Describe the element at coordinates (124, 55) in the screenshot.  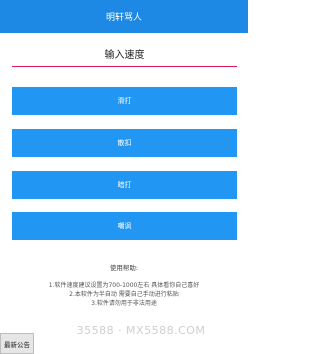
I see `speed-input` at that location.